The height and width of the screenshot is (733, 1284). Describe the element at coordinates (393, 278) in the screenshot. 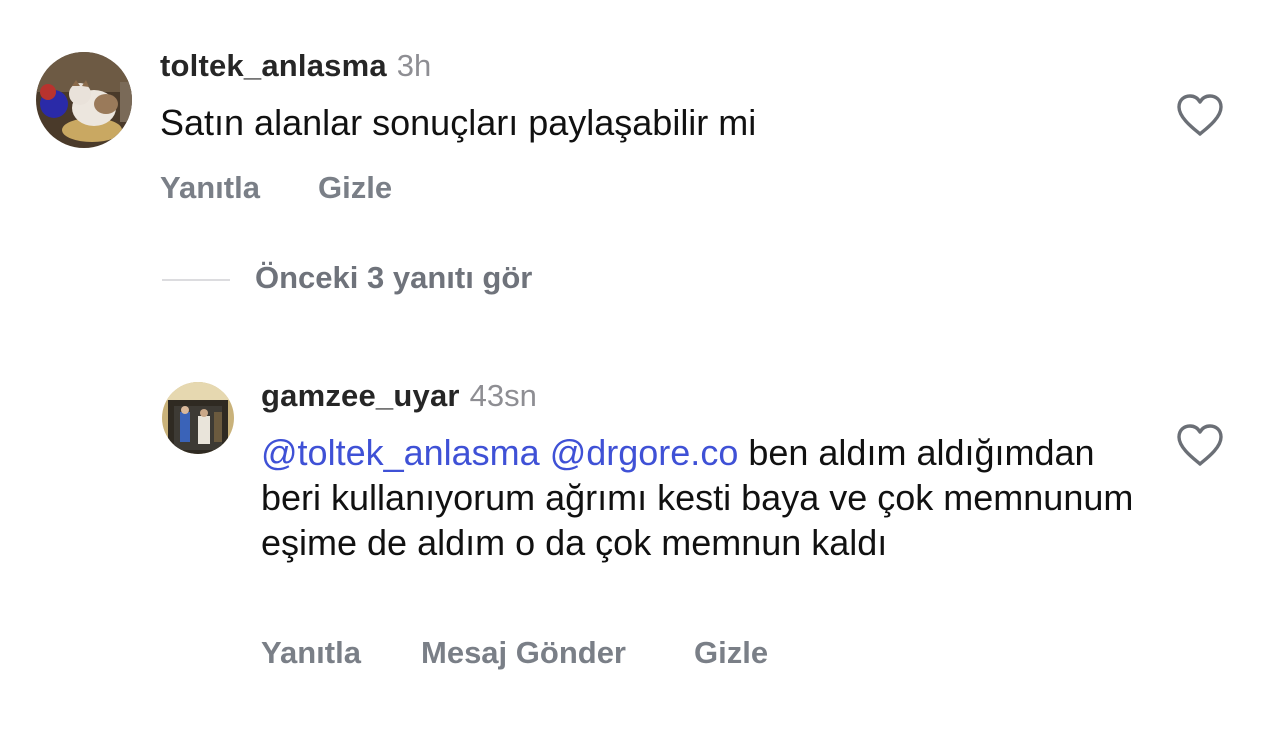

I see `view-previous-replies-button: Önceki 3 yanıtı gör` at that location.